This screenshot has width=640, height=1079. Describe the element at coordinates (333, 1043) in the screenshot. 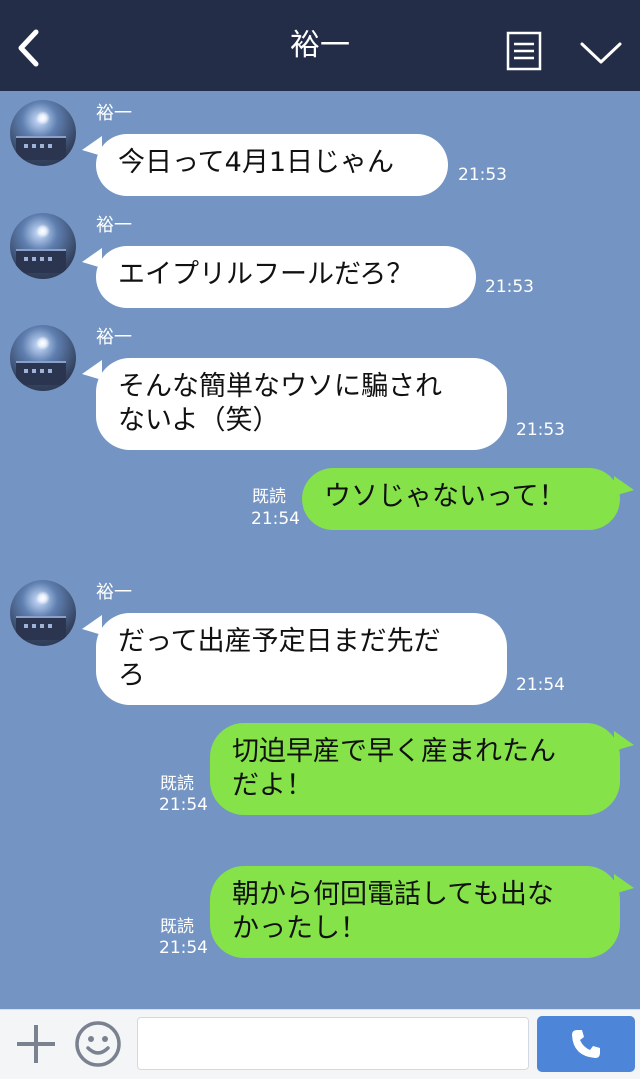

I see `message-input` at that location.